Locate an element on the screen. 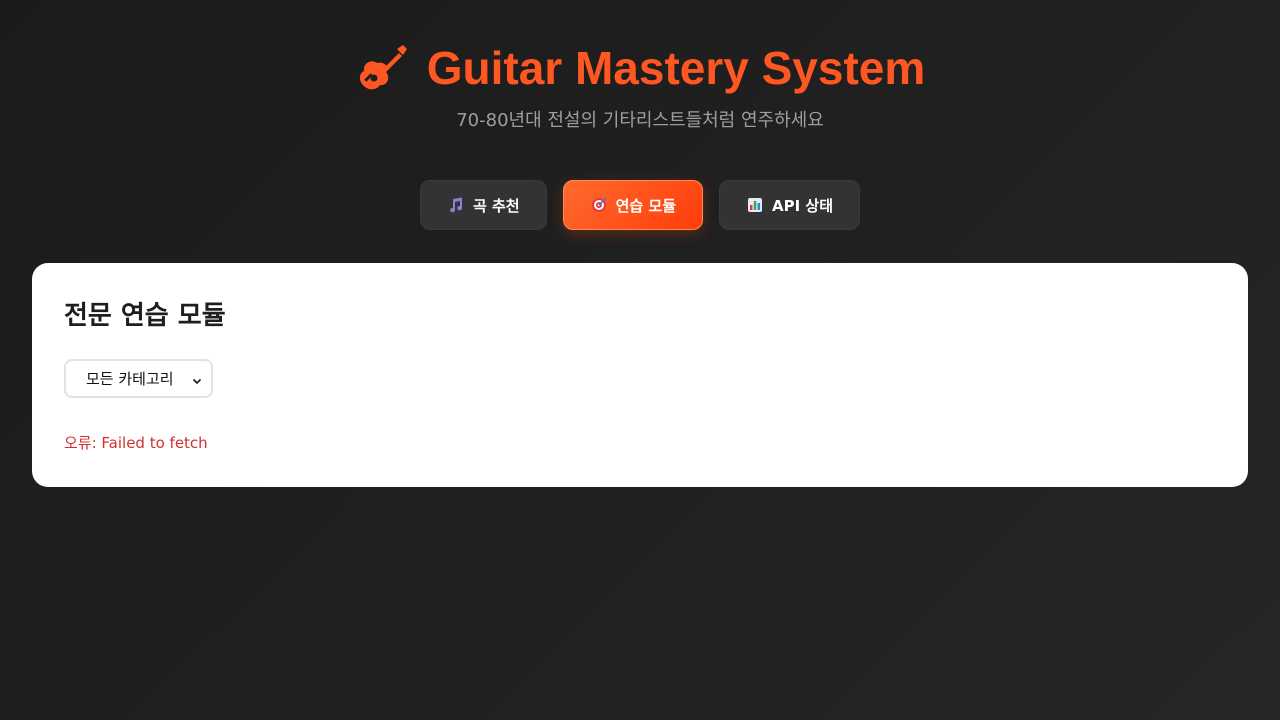  panel-heading: 전문 연습 모듈 is located at coordinates (145, 316).